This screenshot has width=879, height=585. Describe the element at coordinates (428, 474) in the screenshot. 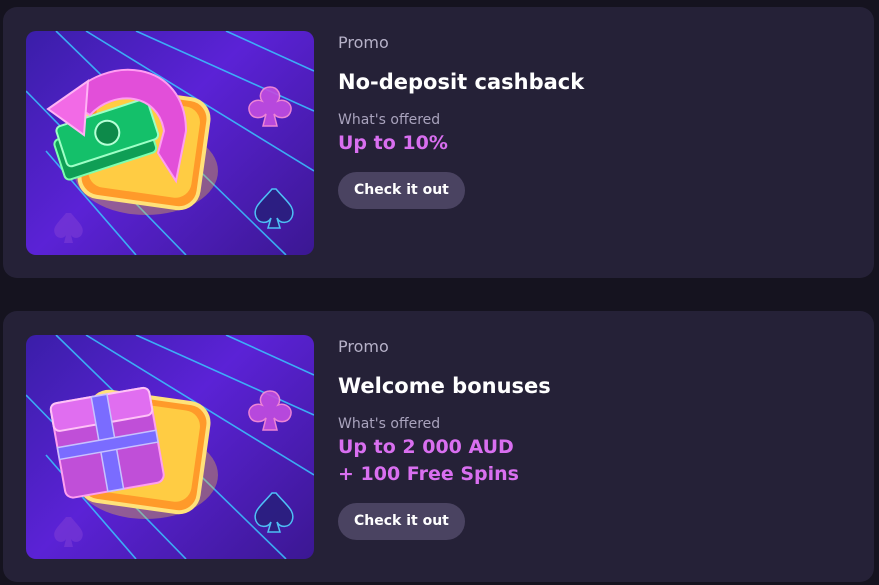

I see `offer-value-line-2: + 100 Free Spins` at that location.